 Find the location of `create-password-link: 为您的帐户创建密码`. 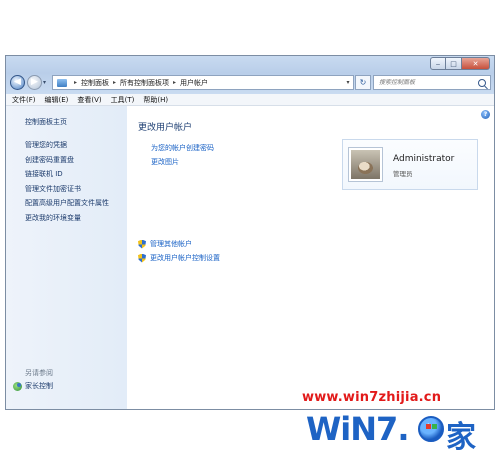

create-password-link: 为您的帐户创建密码 is located at coordinates (182, 148).